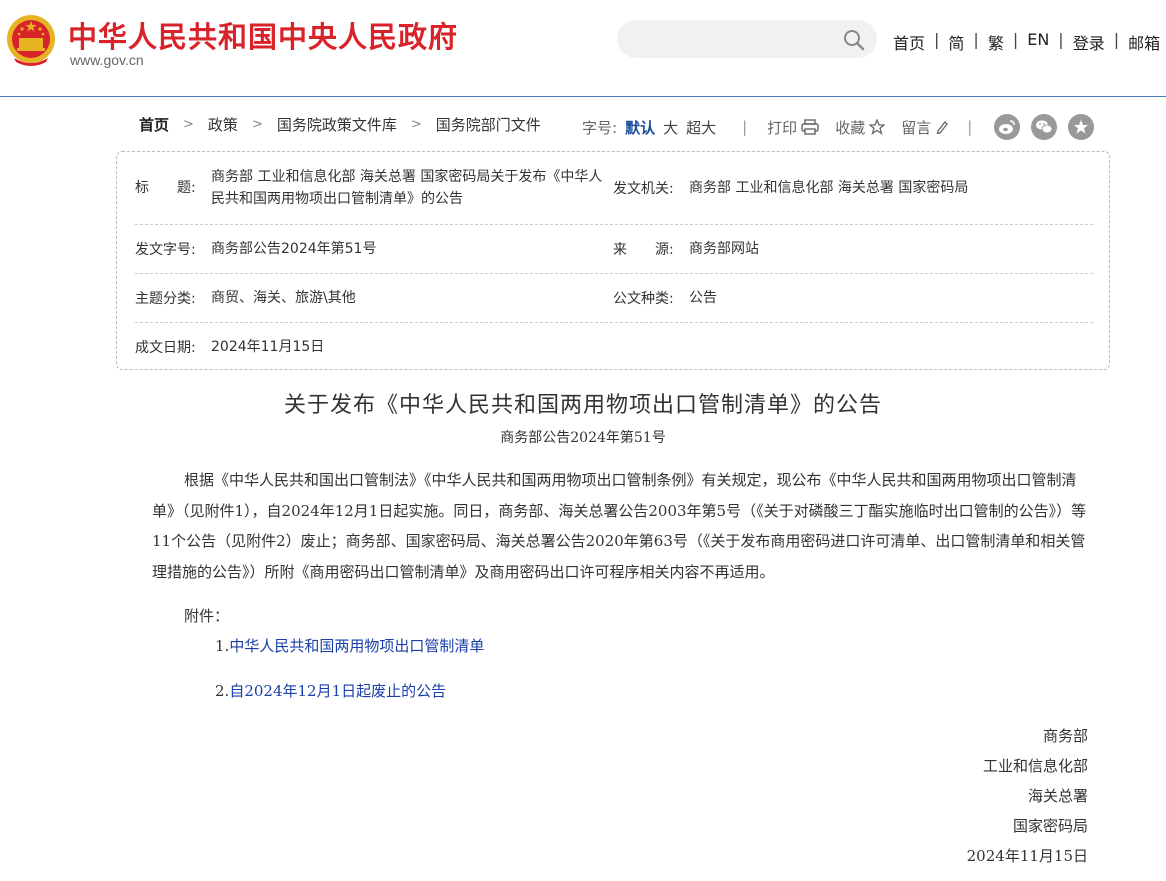 Image resolution: width=1166 pixels, height=881 pixels. I want to click on info-topic-cell: 主题分类: 商贸、海关、旅游\其他, so click(245, 298).